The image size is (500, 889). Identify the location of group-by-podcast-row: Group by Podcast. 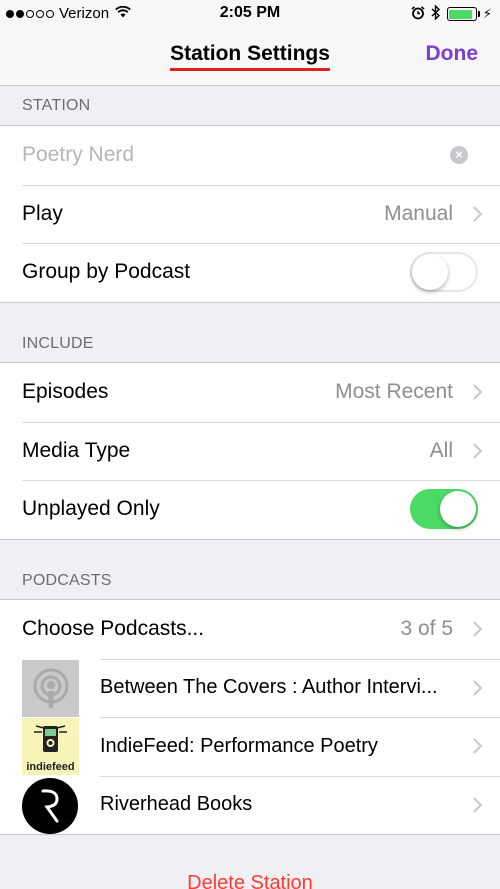
(250, 272).